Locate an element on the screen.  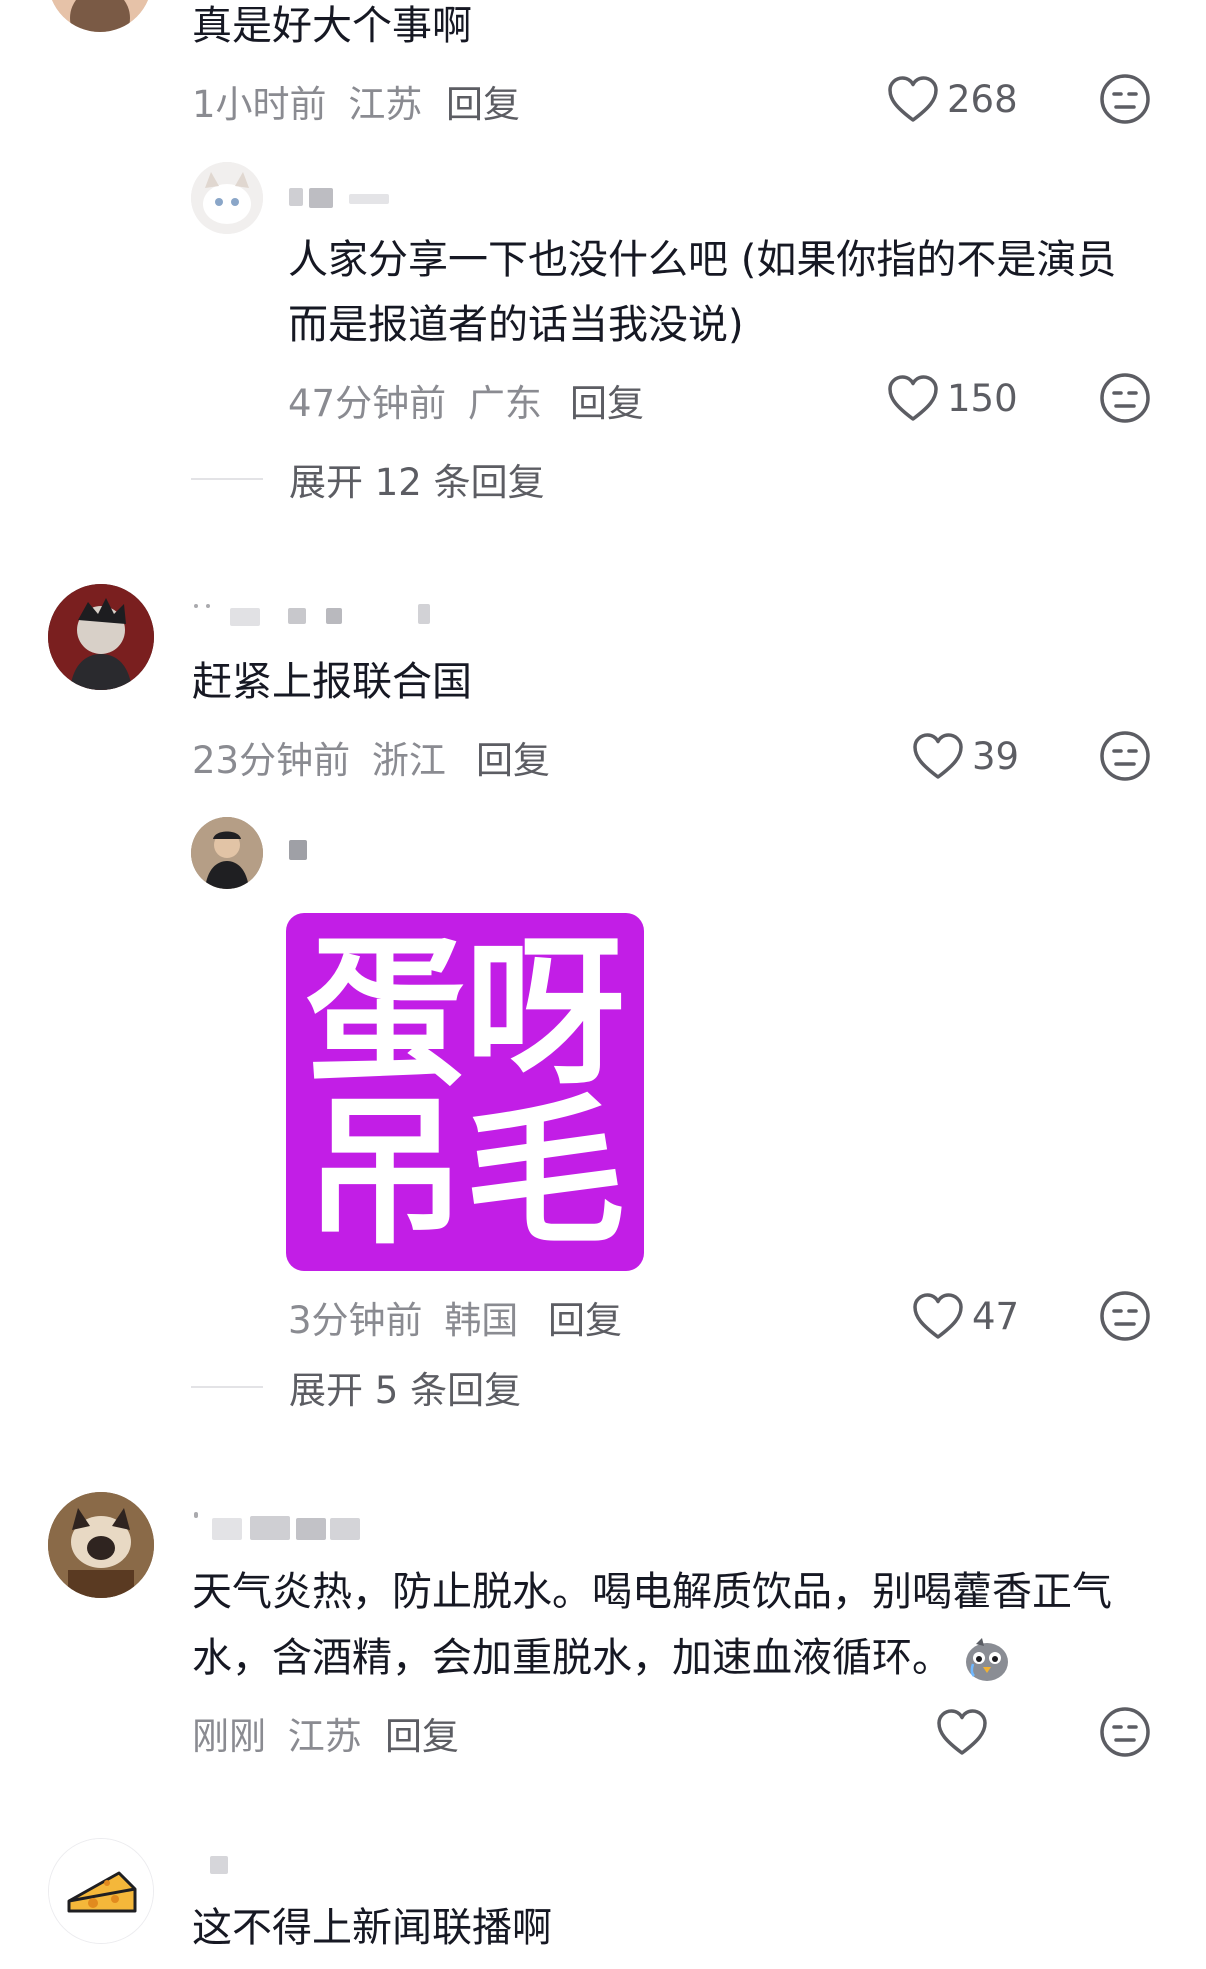
comment-text: 天气炎热，防止脱水。喝电解质饮品，别喝藿香正气 is located at coordinates (652, 1592).